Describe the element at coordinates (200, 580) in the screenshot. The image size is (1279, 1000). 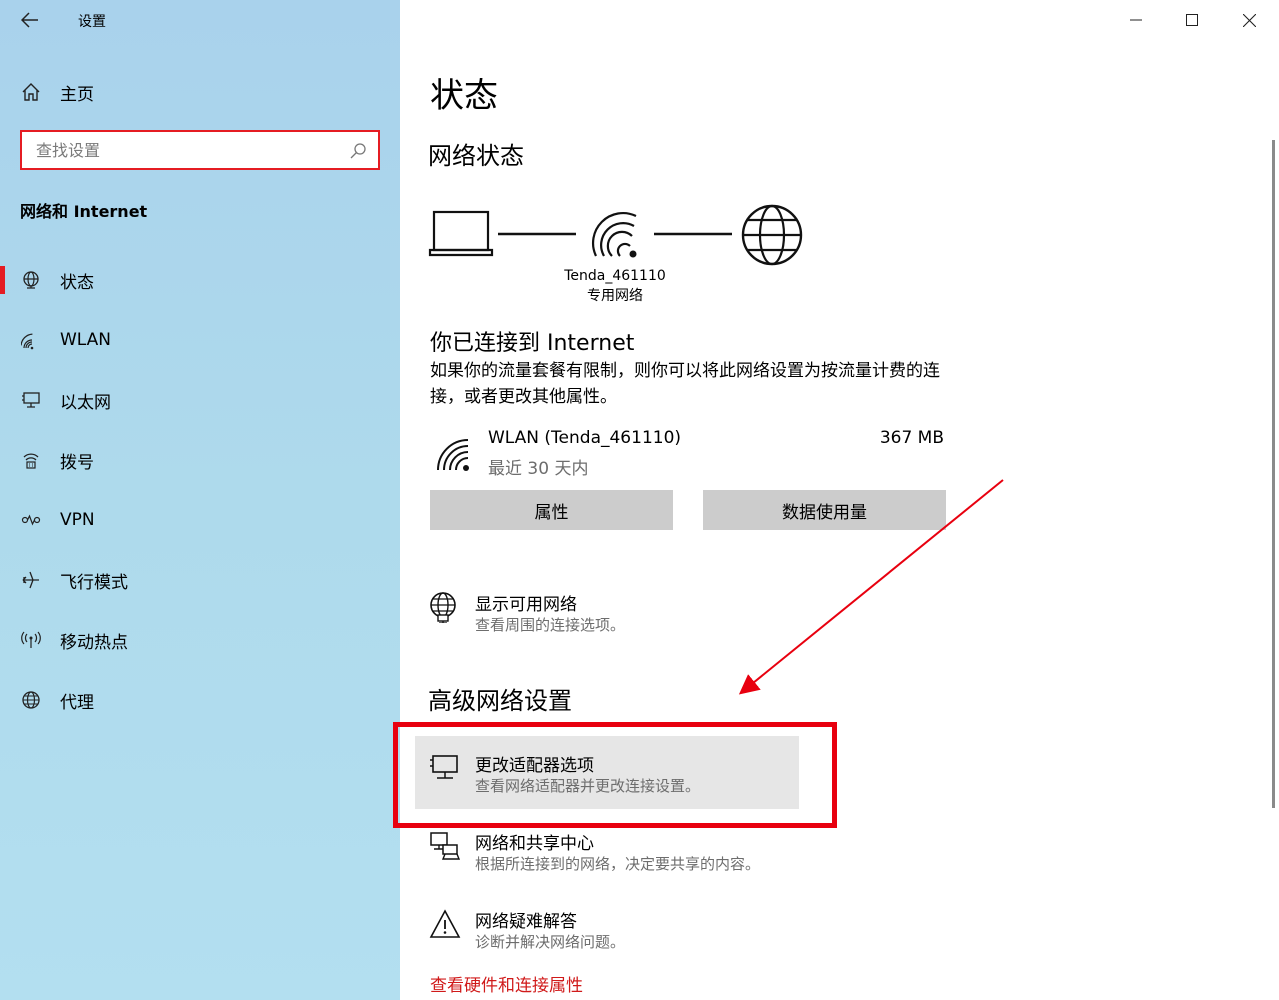
I see `sidebar-item-airplane: 飞行模式` at that location.